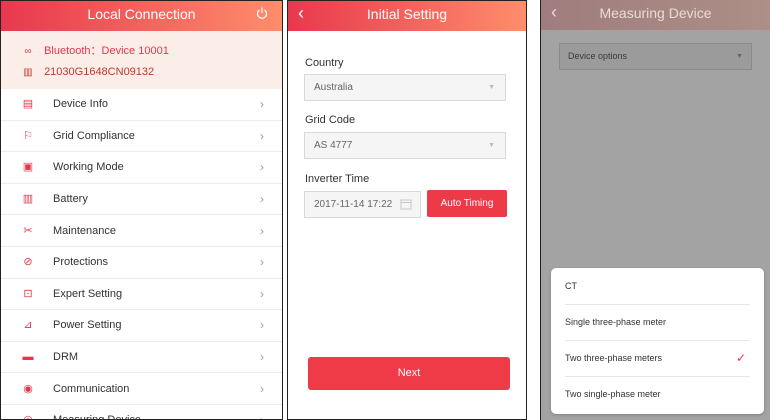  Describe the element at coordinates (613, 394) in the screenshot. I see `device-option-label: Two single-phase meter` at that location.